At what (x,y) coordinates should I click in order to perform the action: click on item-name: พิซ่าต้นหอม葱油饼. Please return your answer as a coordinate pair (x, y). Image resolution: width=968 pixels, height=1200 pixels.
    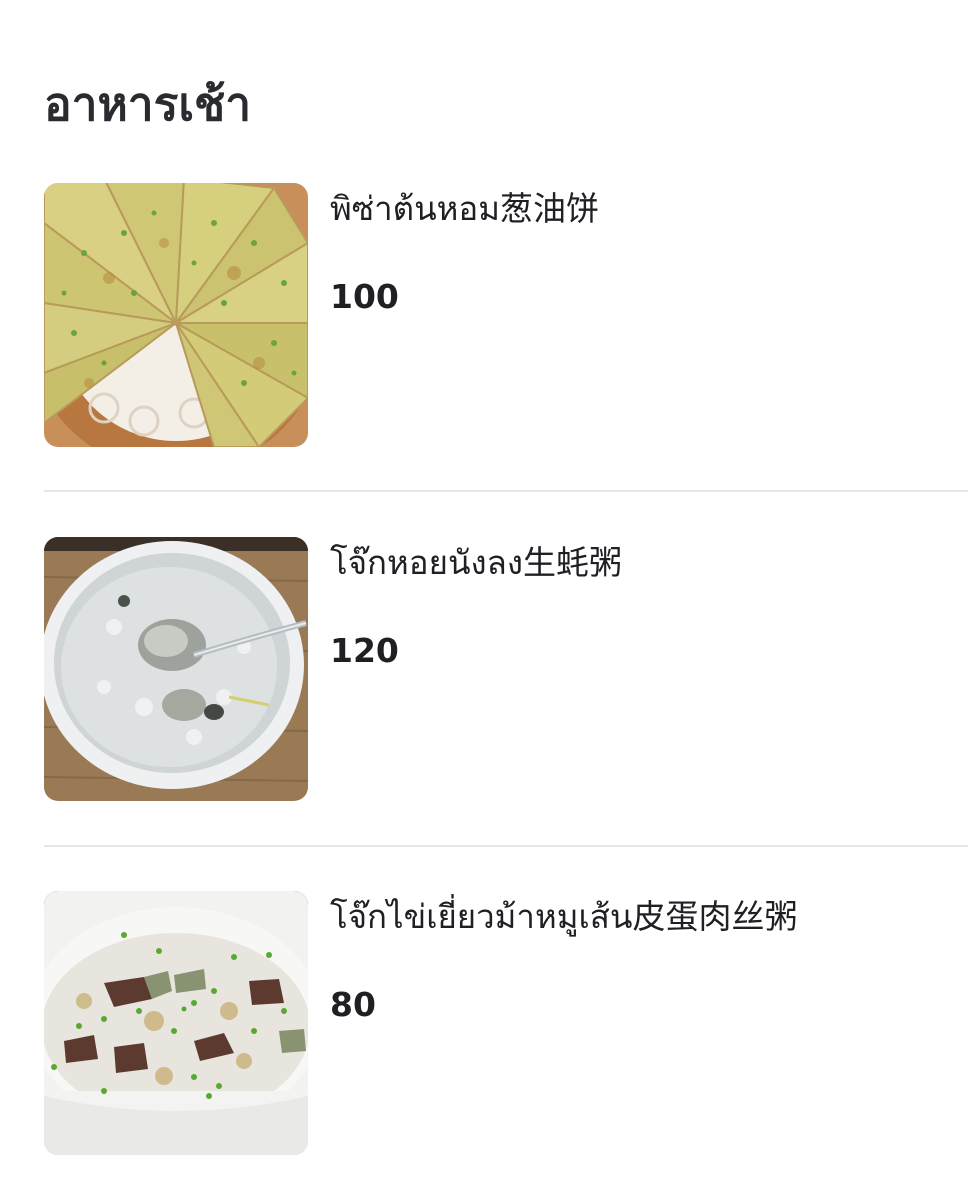
    Looking at the image, I should click on (464, 208).